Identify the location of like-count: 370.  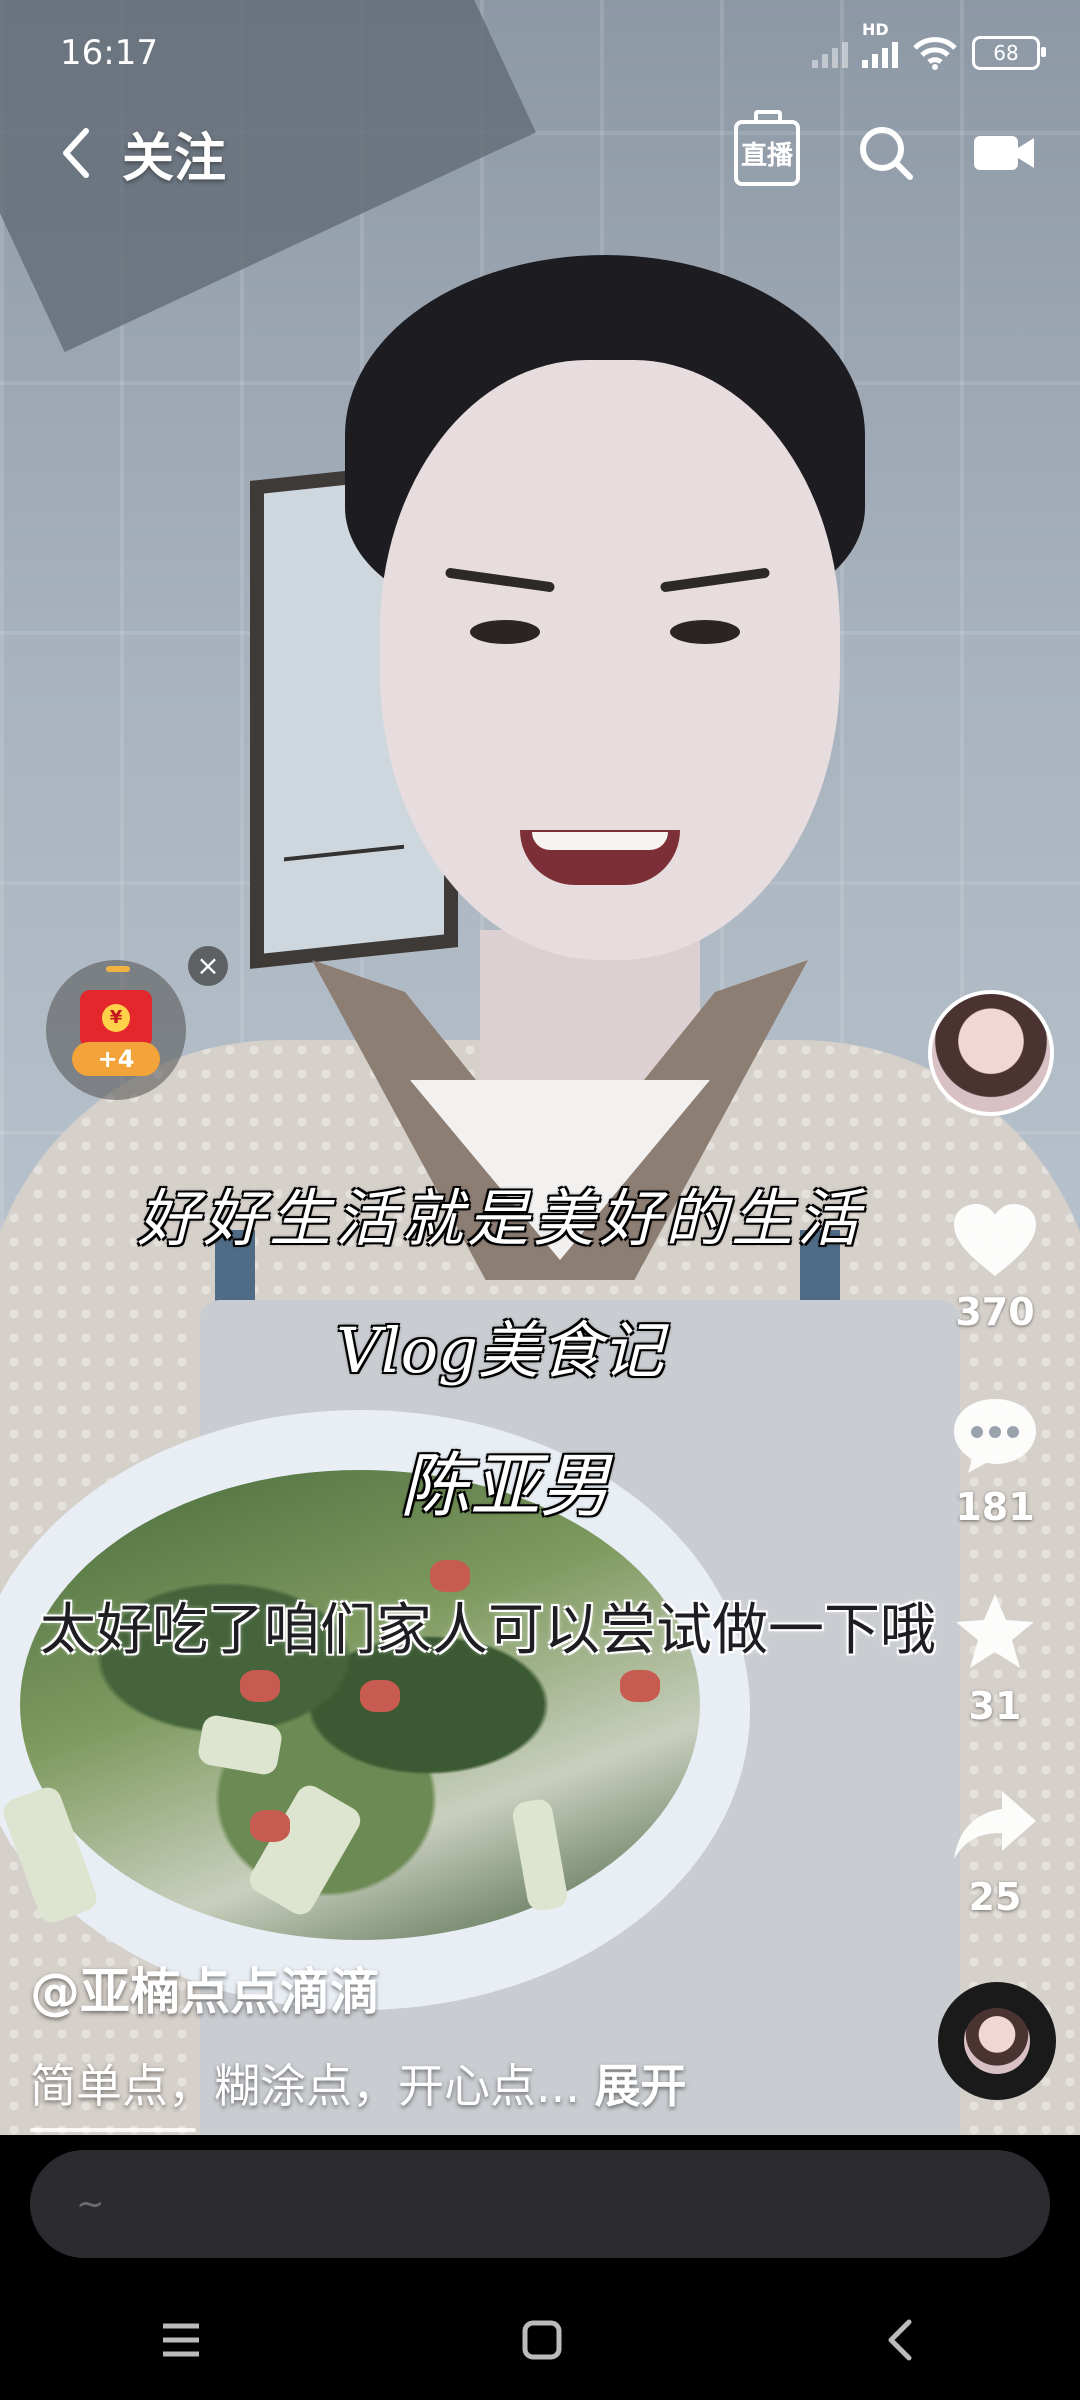
(995, 1312).